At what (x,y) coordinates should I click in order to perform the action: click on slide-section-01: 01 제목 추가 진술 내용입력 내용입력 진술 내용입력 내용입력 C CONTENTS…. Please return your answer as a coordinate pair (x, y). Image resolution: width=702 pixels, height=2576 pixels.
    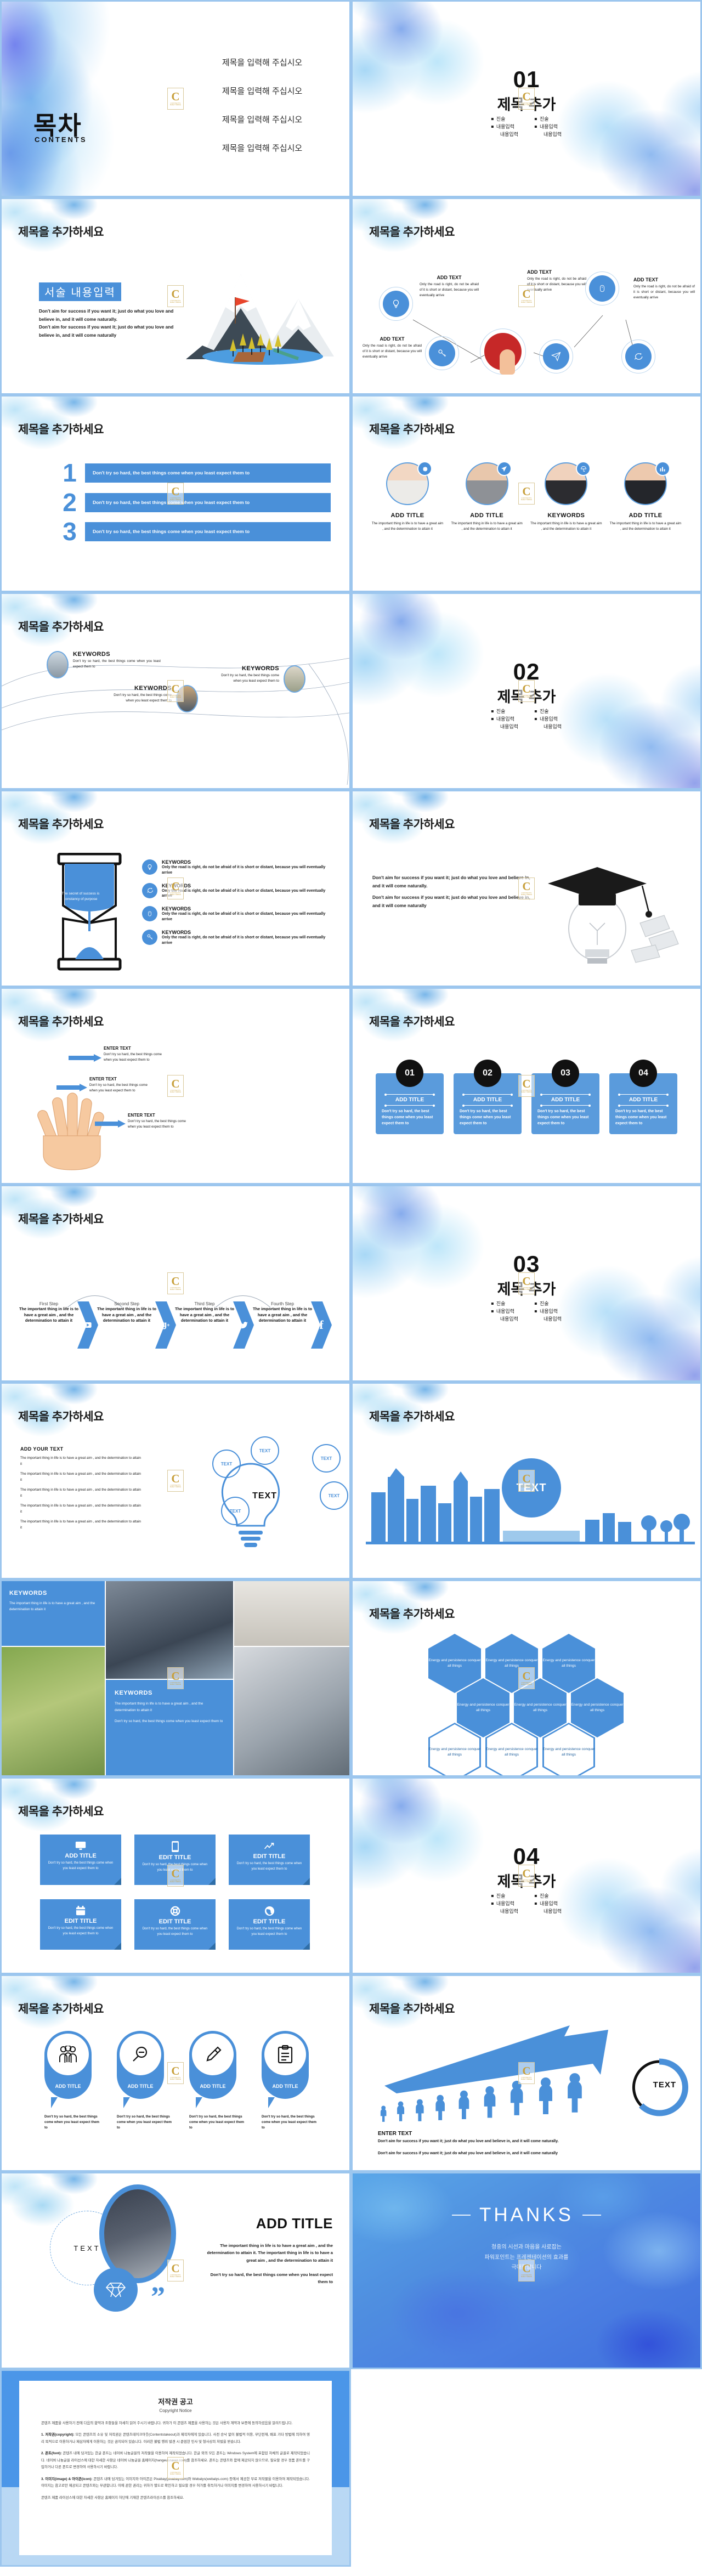
    Looking at the image, I should click on (526, 99).